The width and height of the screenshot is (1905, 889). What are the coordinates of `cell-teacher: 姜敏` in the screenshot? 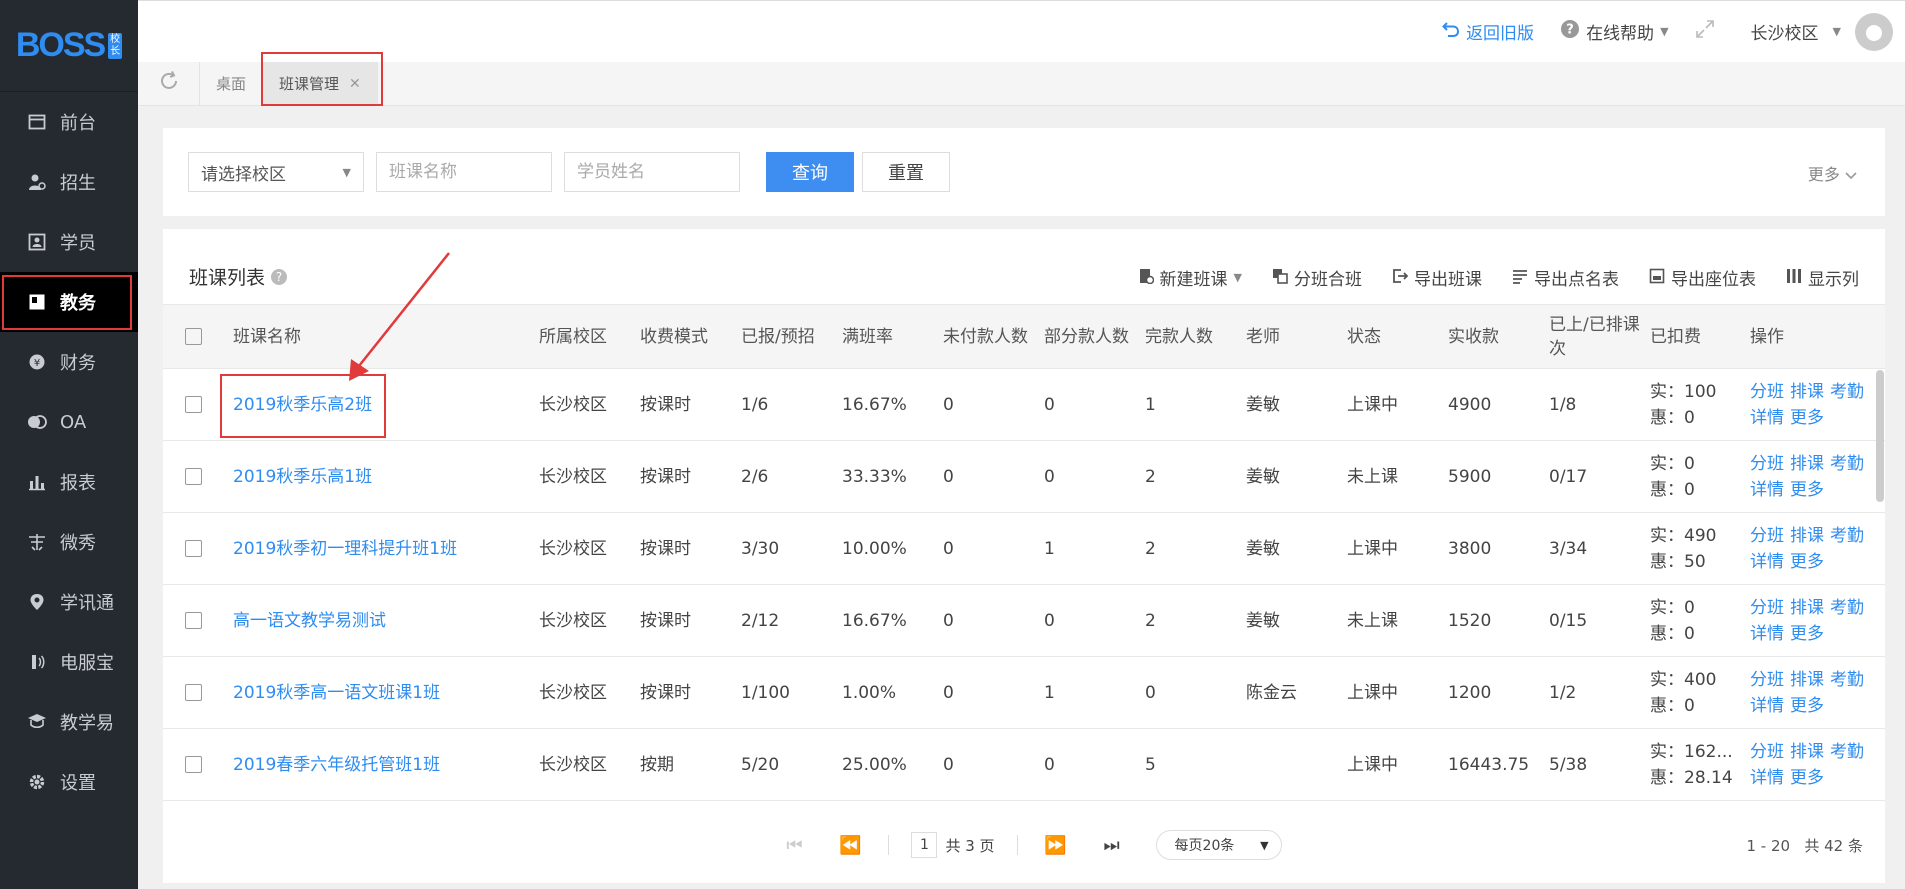 It's located at (1263, 476).